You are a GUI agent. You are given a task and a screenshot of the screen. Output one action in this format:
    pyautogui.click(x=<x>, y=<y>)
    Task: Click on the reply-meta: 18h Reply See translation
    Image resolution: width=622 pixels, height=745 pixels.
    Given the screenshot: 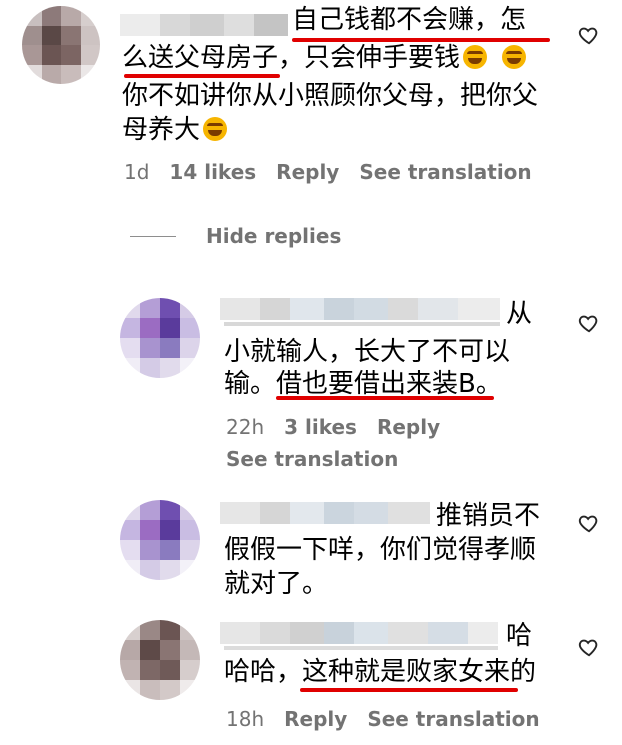 What is the action you would take?
    pyautogui.click(x=383, y=719)
    